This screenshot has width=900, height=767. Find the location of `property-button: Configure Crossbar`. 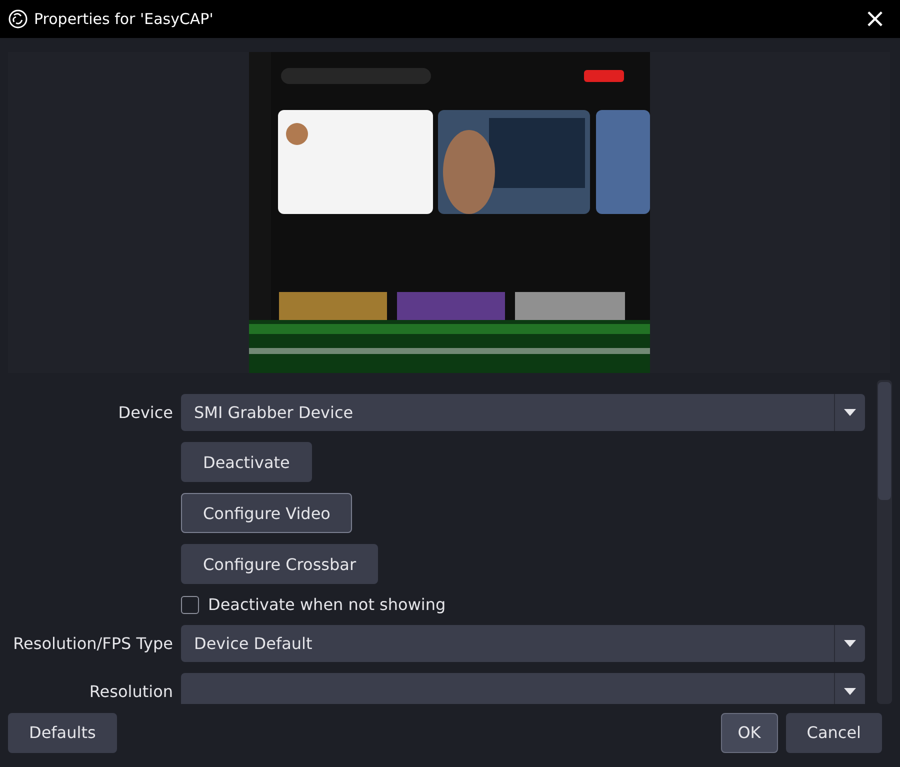

property-button: Configure Crossbar is located at coordinates (279, 564).